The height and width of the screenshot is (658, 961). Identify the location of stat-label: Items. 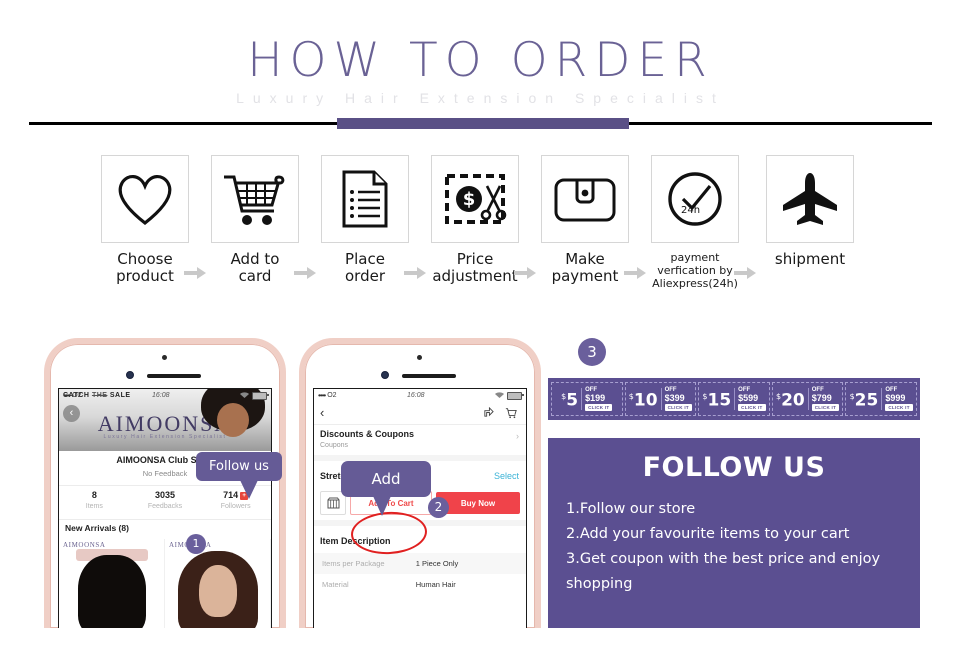
(94, 506).